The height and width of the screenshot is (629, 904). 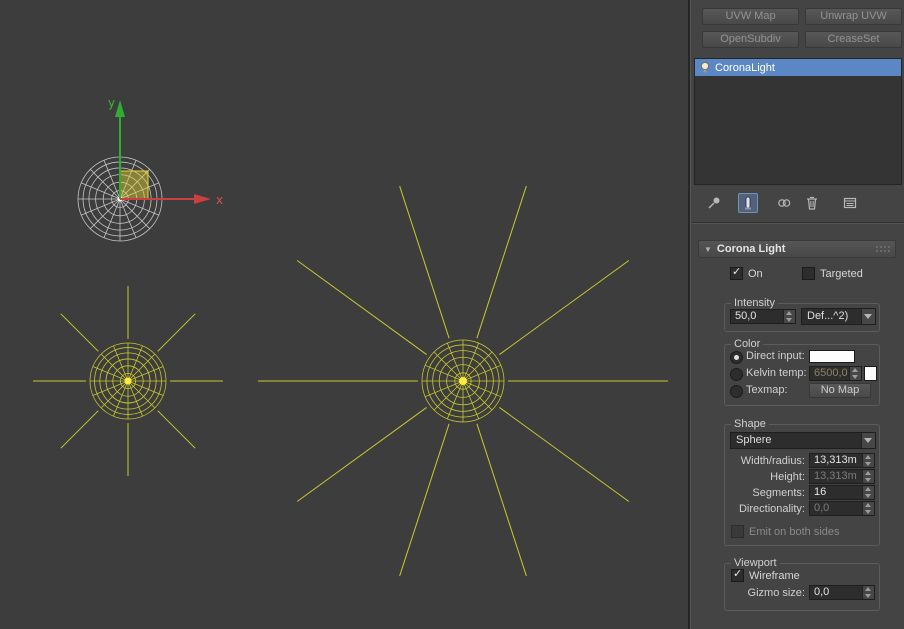 I want to click on texmap-button-label: No Map, so click(x=840, y=390).